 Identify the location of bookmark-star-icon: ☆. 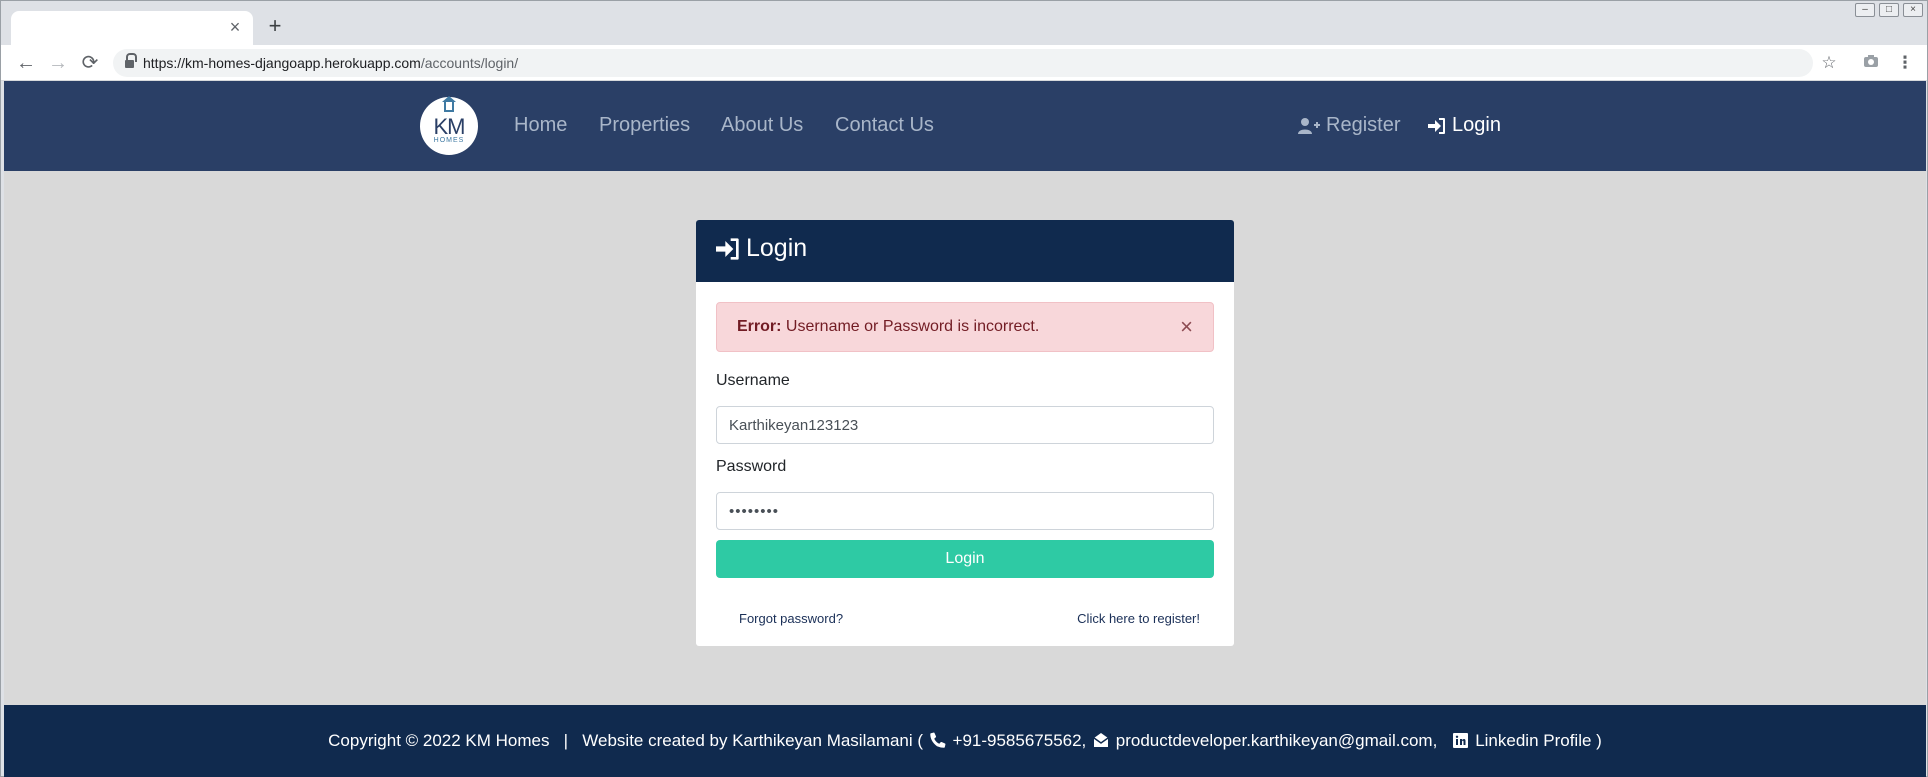
(1829, 63).